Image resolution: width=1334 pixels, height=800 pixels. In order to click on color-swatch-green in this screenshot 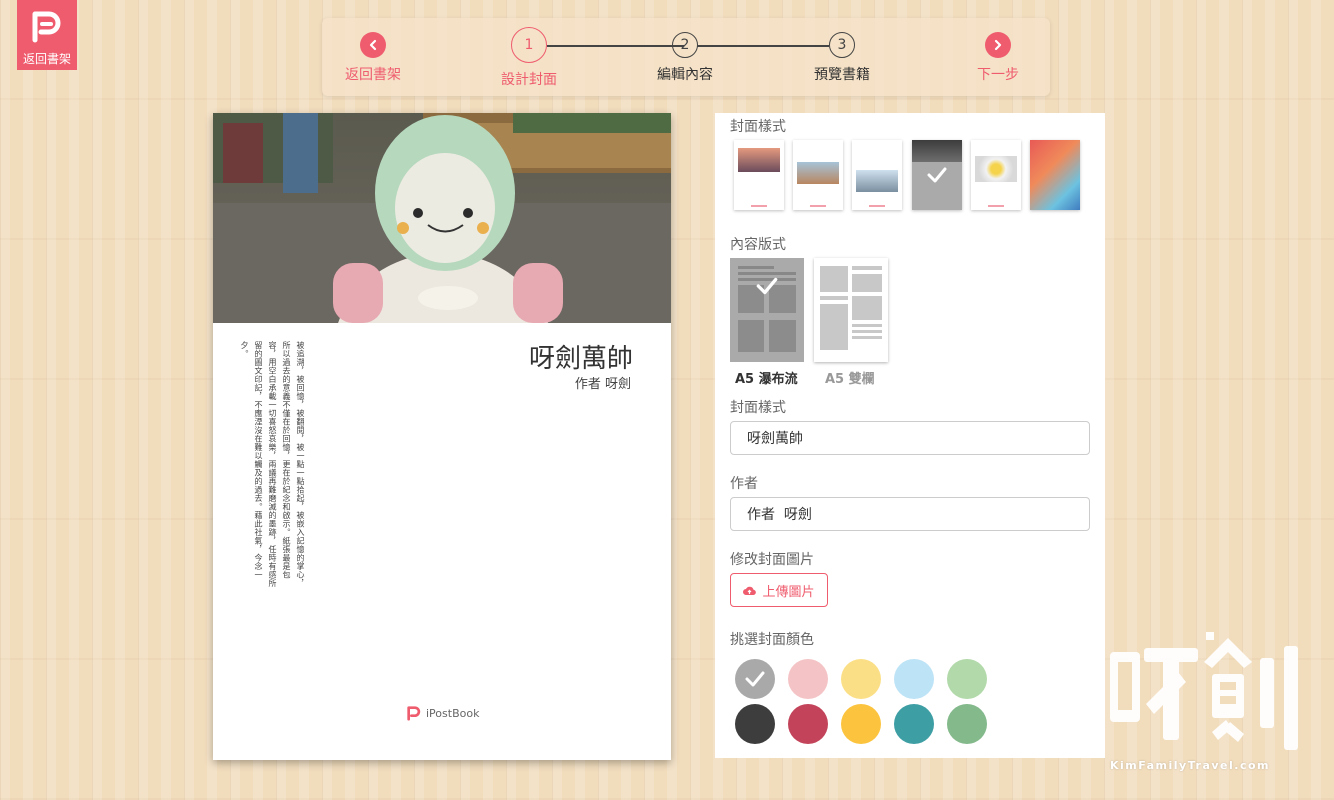, I will do `click(967, 724)`.